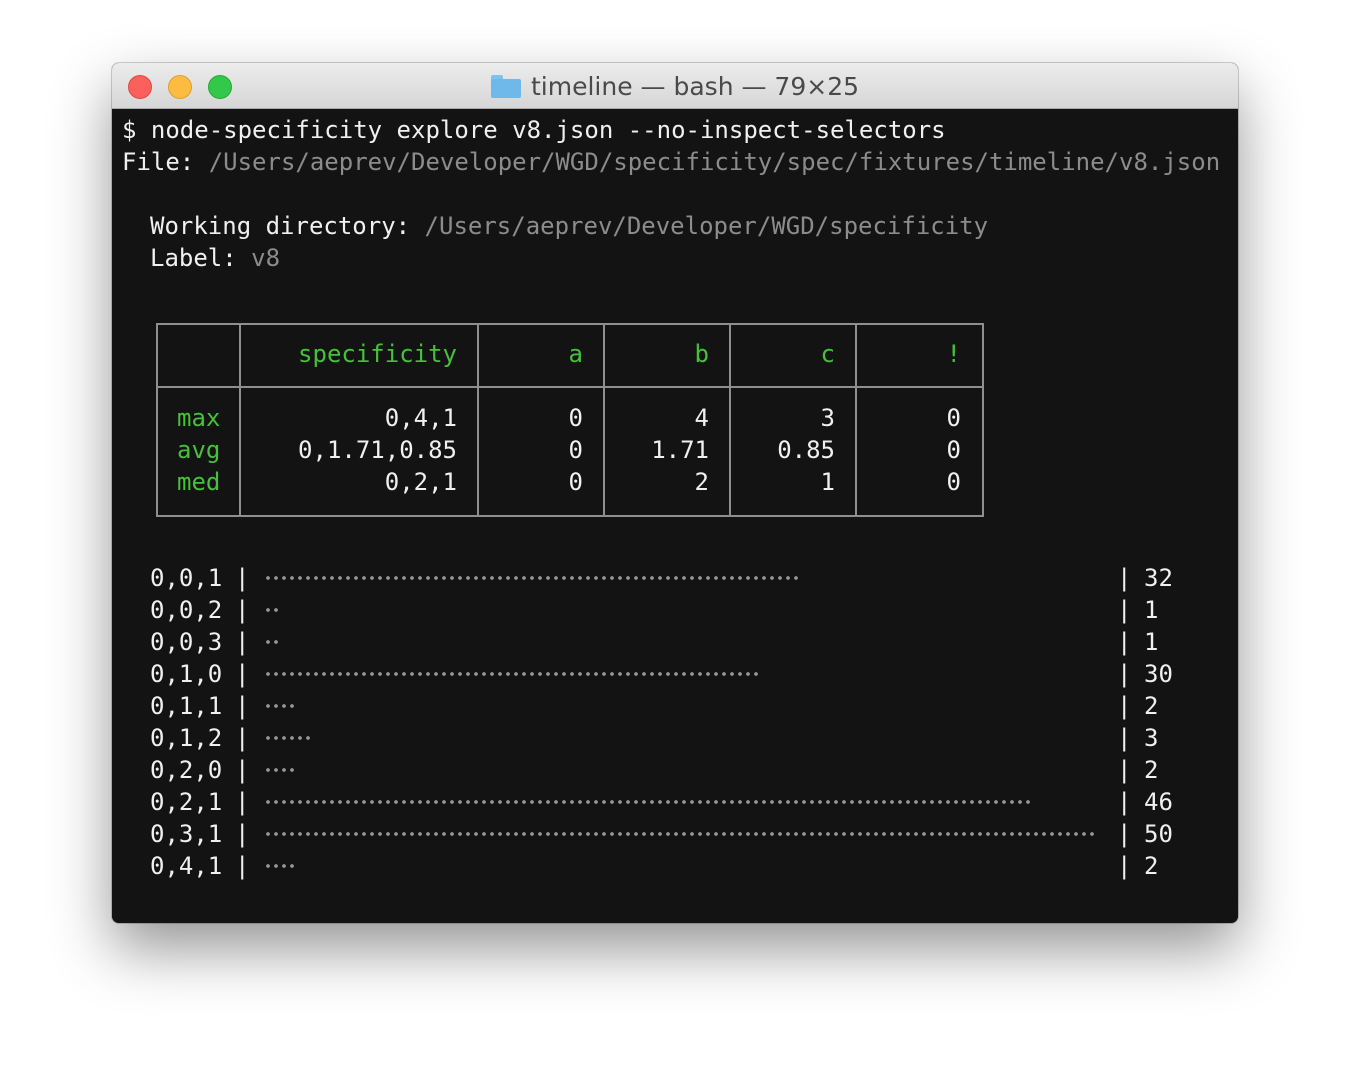 Image resolution: width=1350 pixels, height=1084 pixels. Describe the element at coordinates (675, 642) in the screenshot. I see `histogram-row: 0,0,3 | | 1` at that location.